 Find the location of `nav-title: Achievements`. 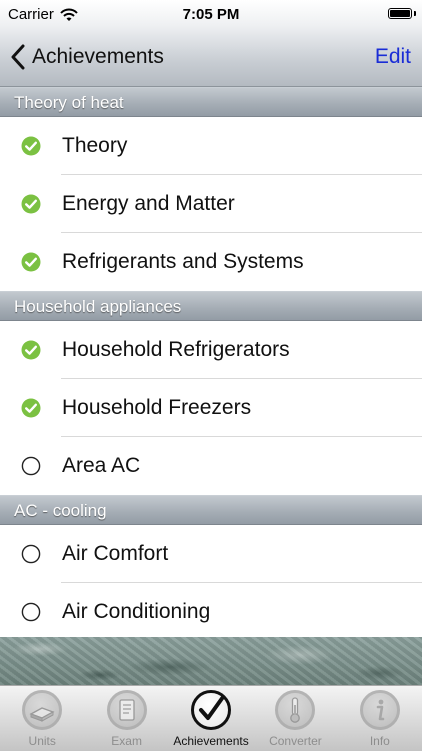

nav-title: Achievements is located at coordinates (98, 56).